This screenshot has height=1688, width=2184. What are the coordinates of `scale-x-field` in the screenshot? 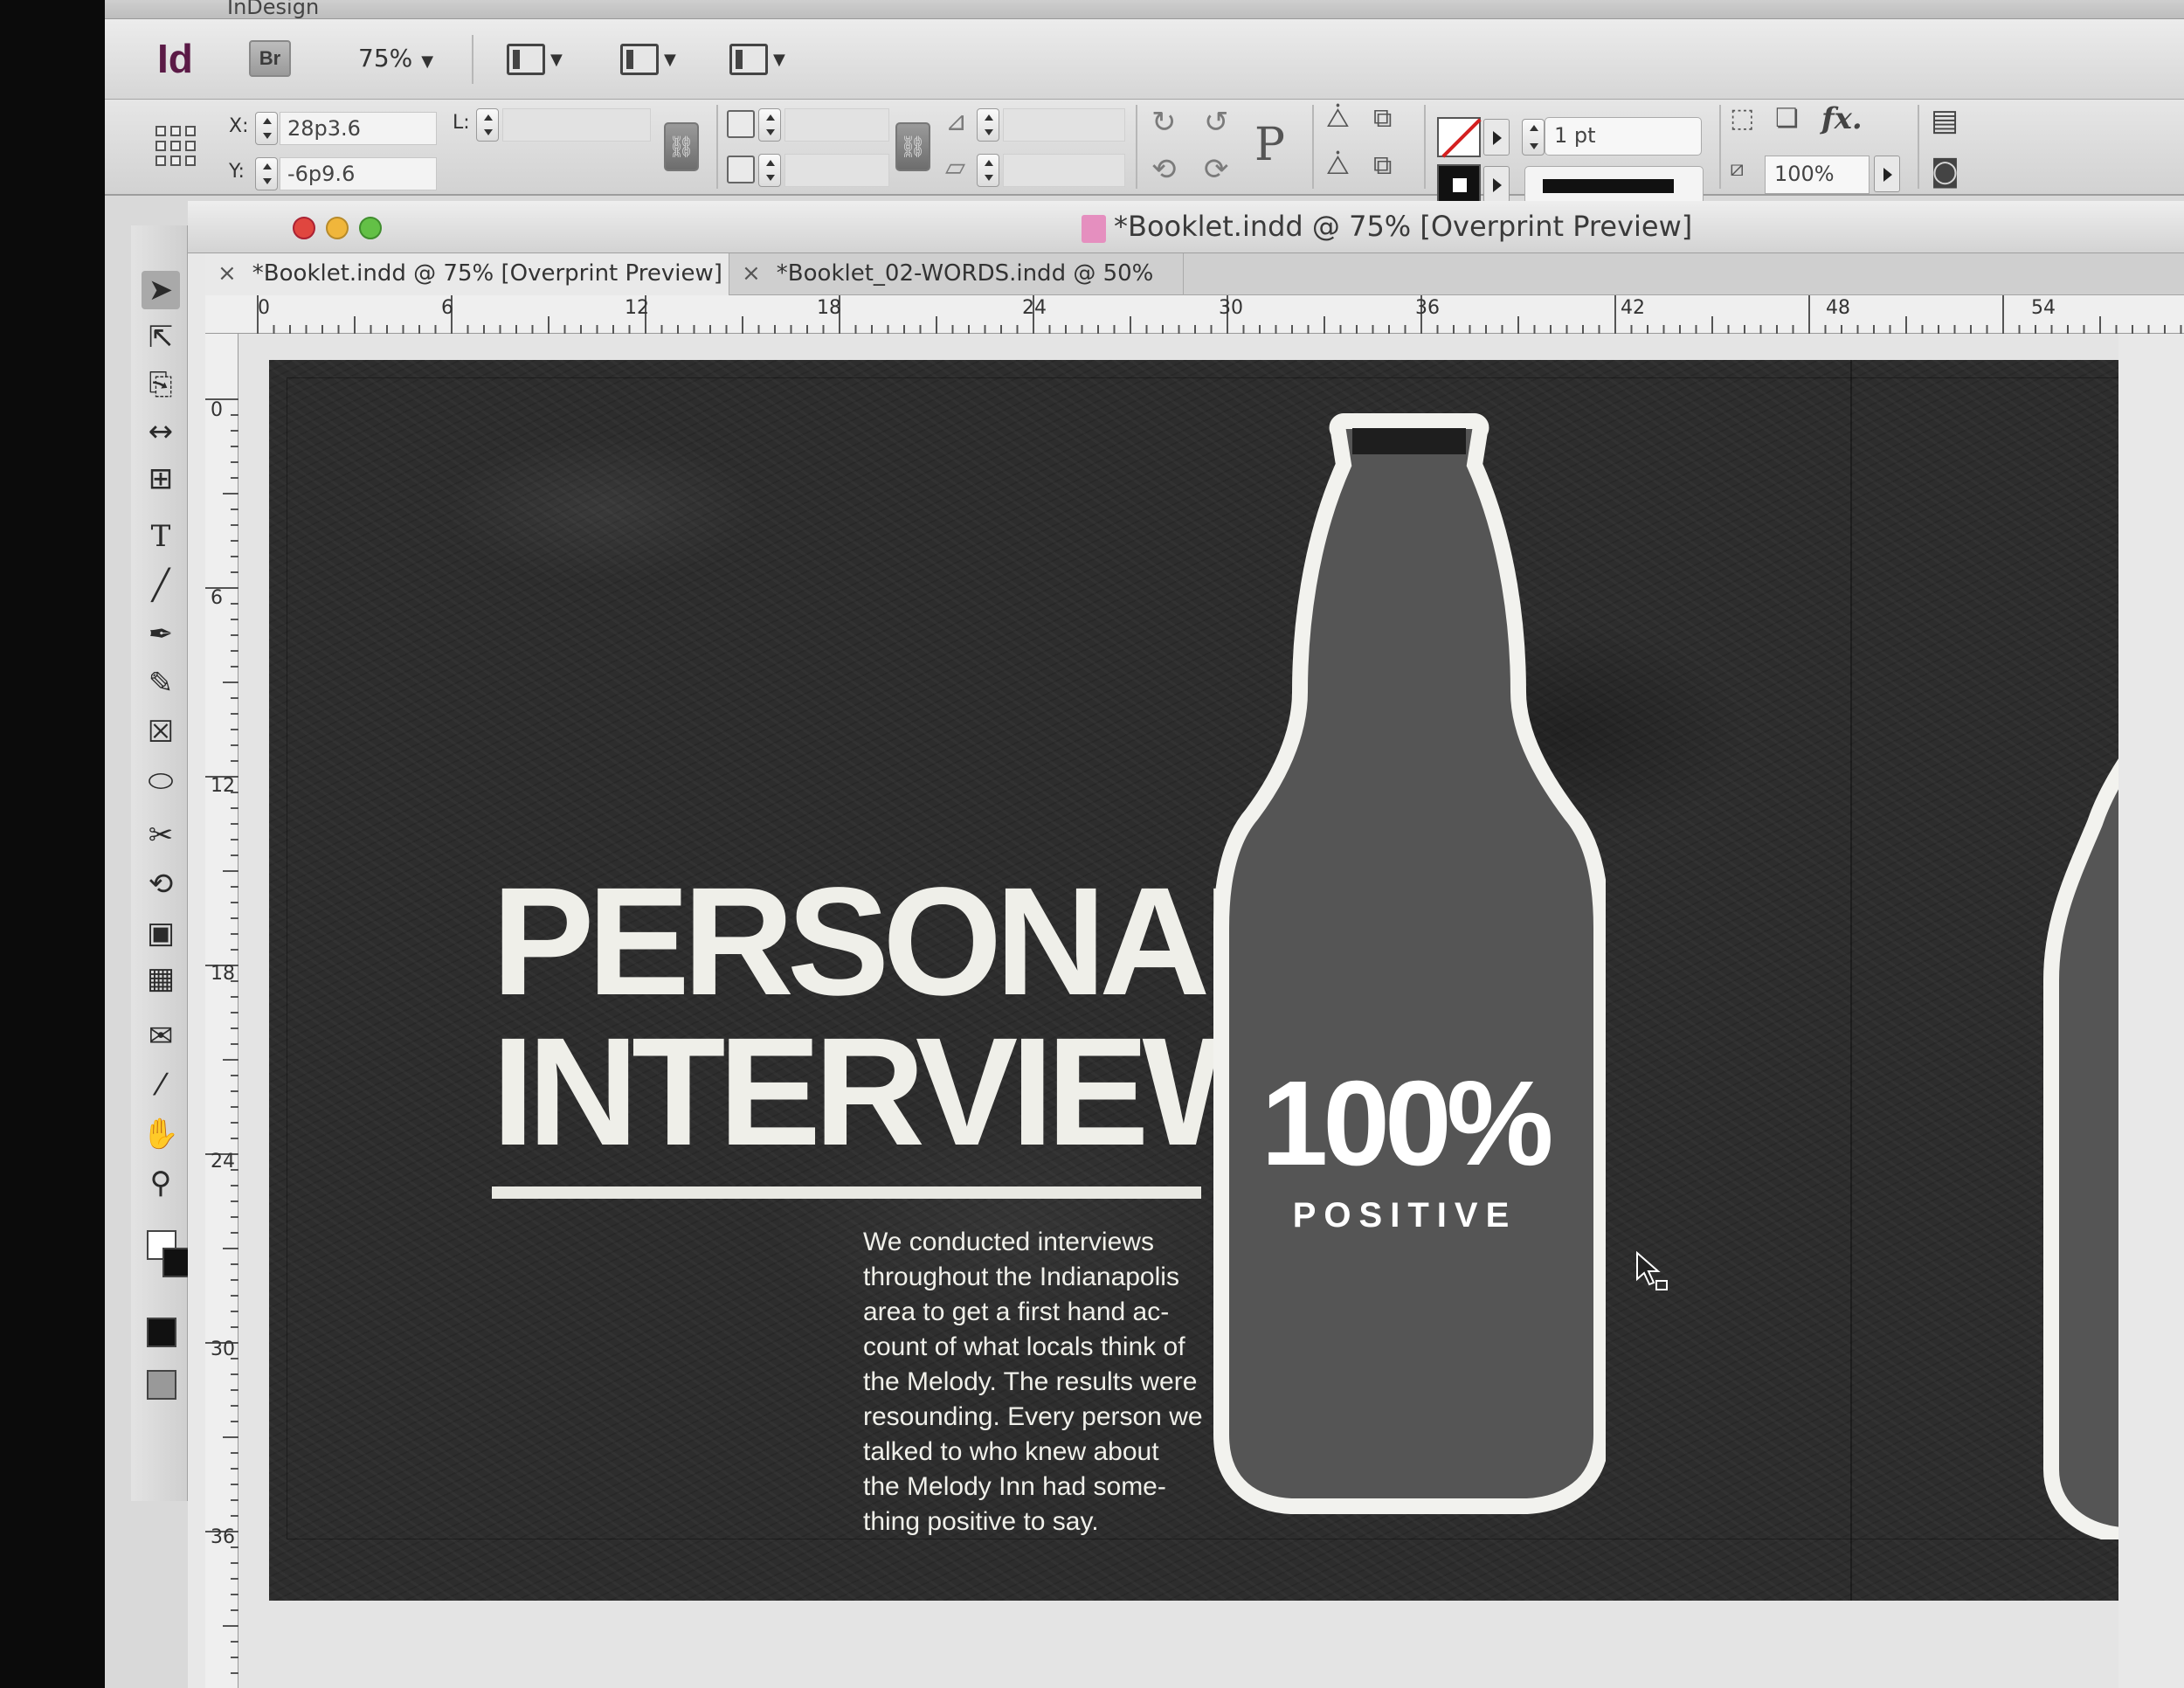 It's located at (836, 125).